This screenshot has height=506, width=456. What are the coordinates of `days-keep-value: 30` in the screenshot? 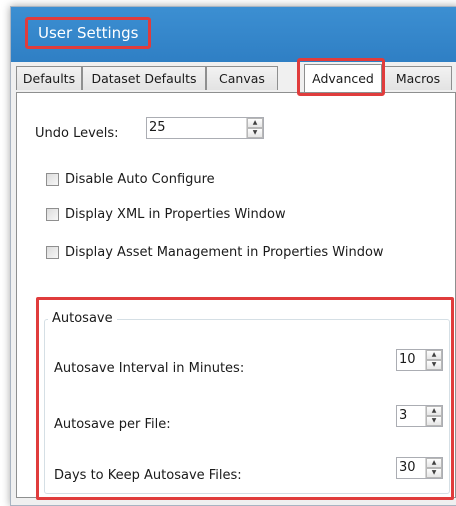 It's located at (411, 468).